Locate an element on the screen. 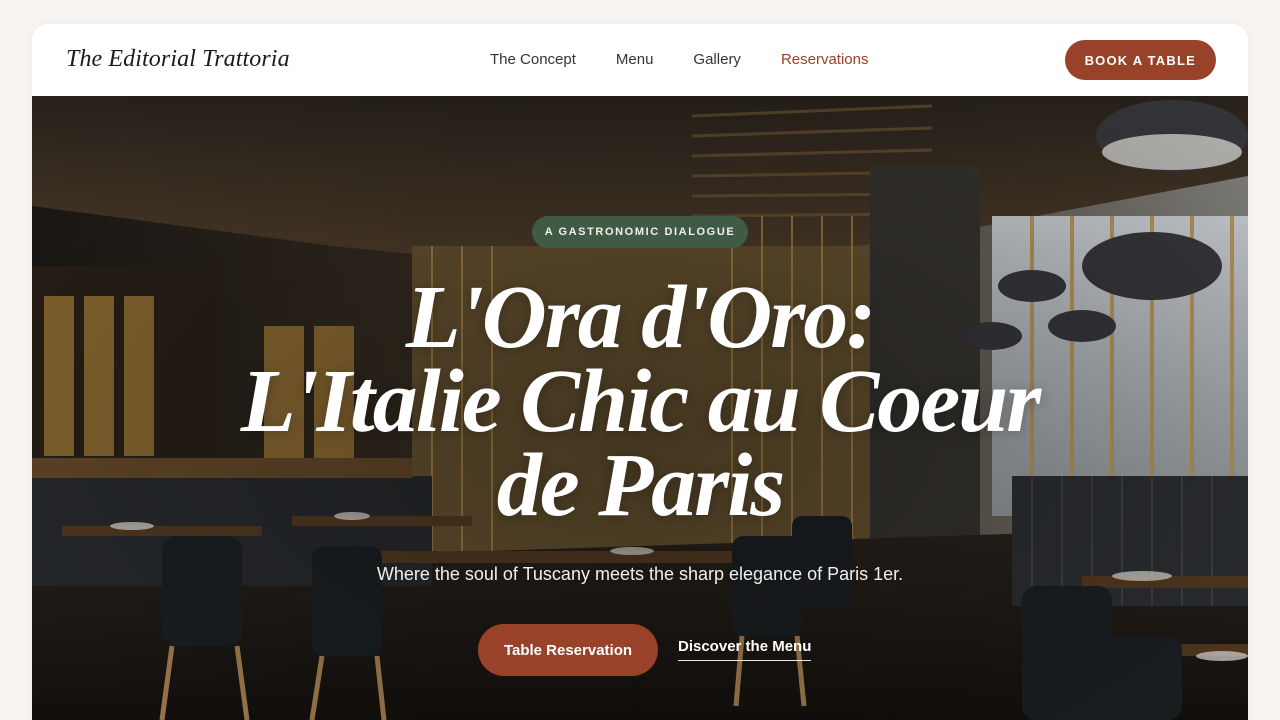 Image resolution: width=1280 pixels, height=720 pixels. table-reservation-button: Table Reservation is located at coordinates (568, 650).